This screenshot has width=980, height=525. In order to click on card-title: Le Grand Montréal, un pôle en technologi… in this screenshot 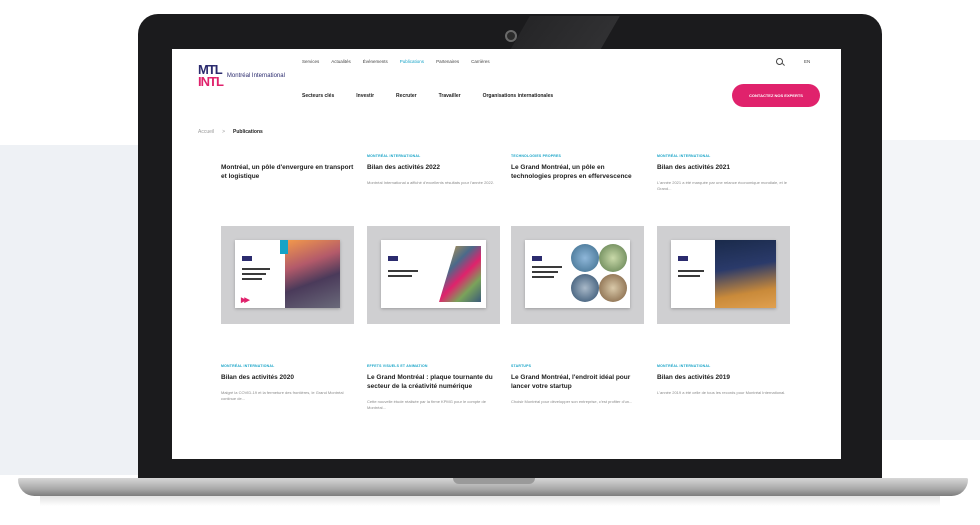, I will do `click(577, 172)`.